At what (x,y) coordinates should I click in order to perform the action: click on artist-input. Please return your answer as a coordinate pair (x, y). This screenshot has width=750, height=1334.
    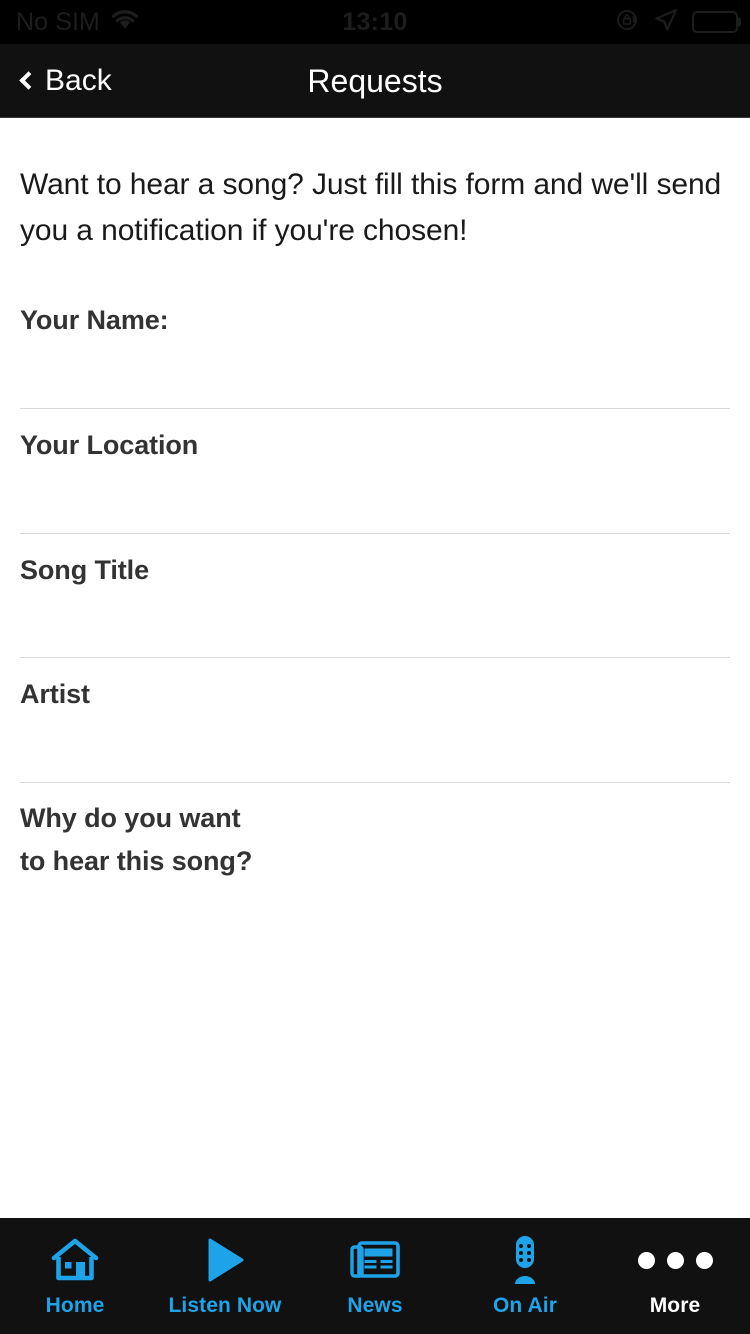
    Looking at the image, I should click on (375, 750).